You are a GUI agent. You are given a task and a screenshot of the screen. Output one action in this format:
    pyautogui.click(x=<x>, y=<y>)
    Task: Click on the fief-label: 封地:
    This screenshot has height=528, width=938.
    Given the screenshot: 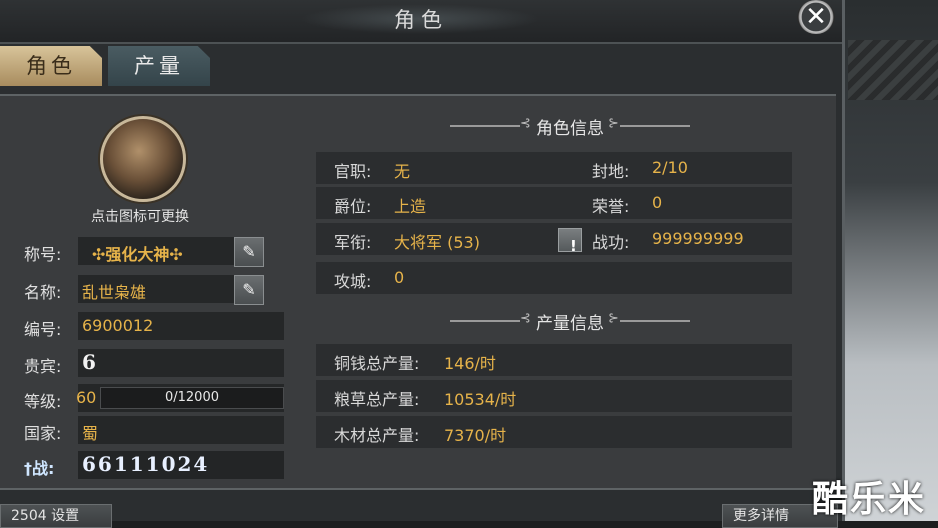 What is the action you would take?
    pyautogui.click(x=611, y=171)
    